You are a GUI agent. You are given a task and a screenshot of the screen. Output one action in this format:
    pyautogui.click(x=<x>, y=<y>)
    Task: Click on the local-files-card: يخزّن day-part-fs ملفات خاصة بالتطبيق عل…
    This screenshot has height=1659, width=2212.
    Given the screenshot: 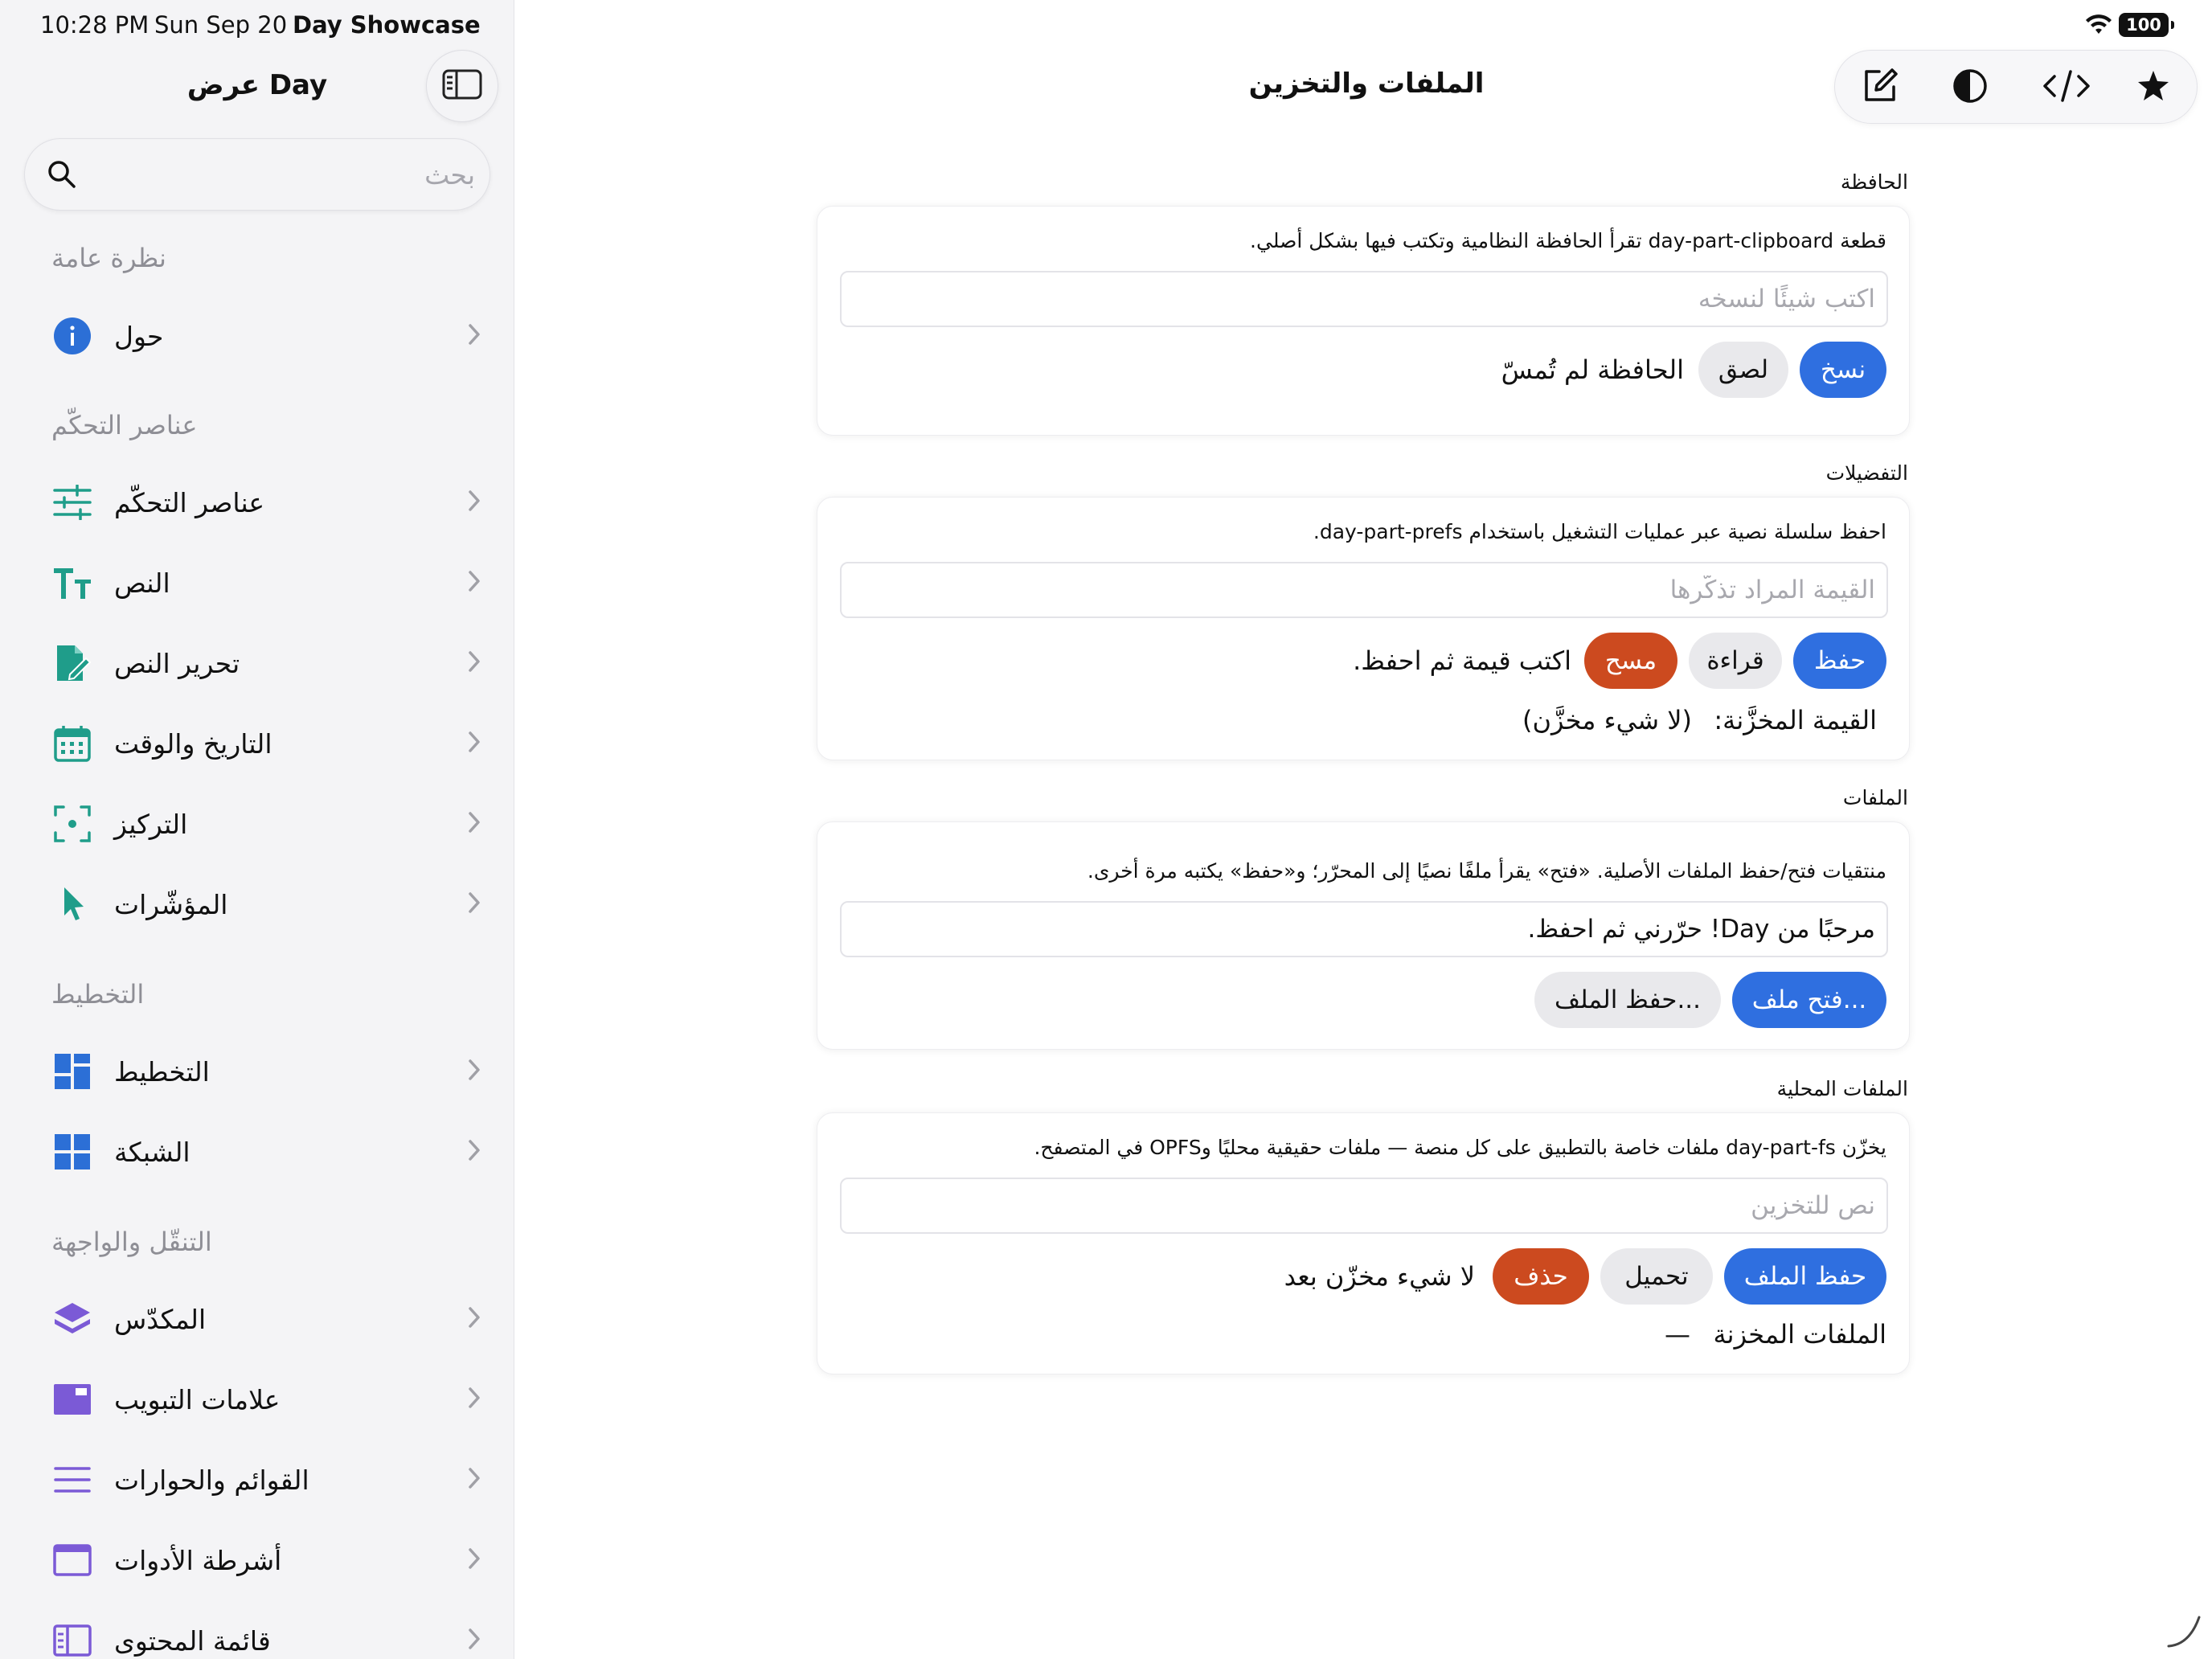 What is the action you would take?
    pyautogui.click(x=1363, y=1243)
    